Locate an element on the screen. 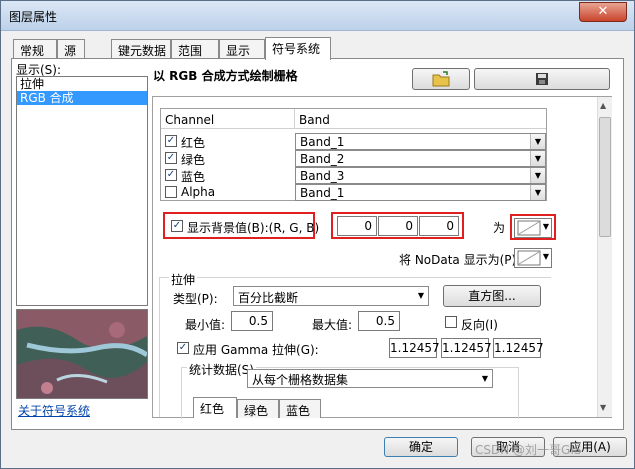 This screenshot has width=635, height=469. band-dropdown: Band_3 ▼ is located at coordinates (420, 175).